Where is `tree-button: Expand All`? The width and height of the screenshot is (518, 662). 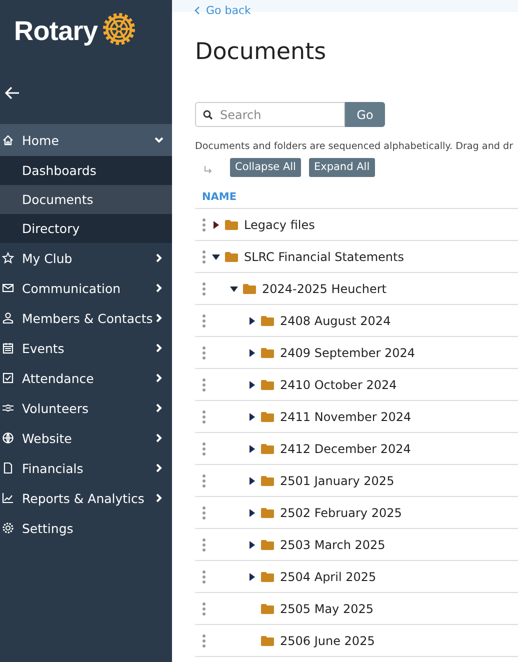 tree-button: Expand All is located at coordinates (341, 167).